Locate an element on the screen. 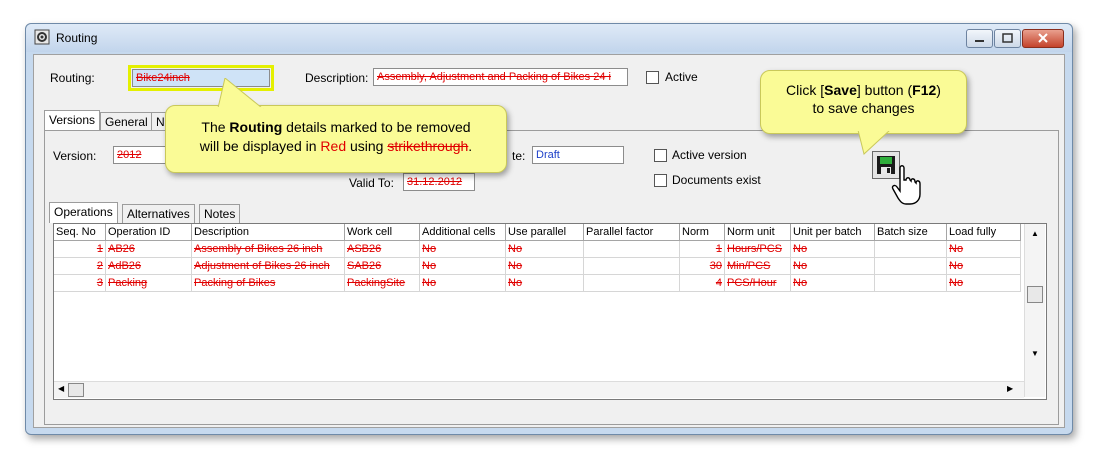 The width and height of the screenshot is (1093, 452). column-header-additional-cells: Additional cells is located at coordinates (463, 232).